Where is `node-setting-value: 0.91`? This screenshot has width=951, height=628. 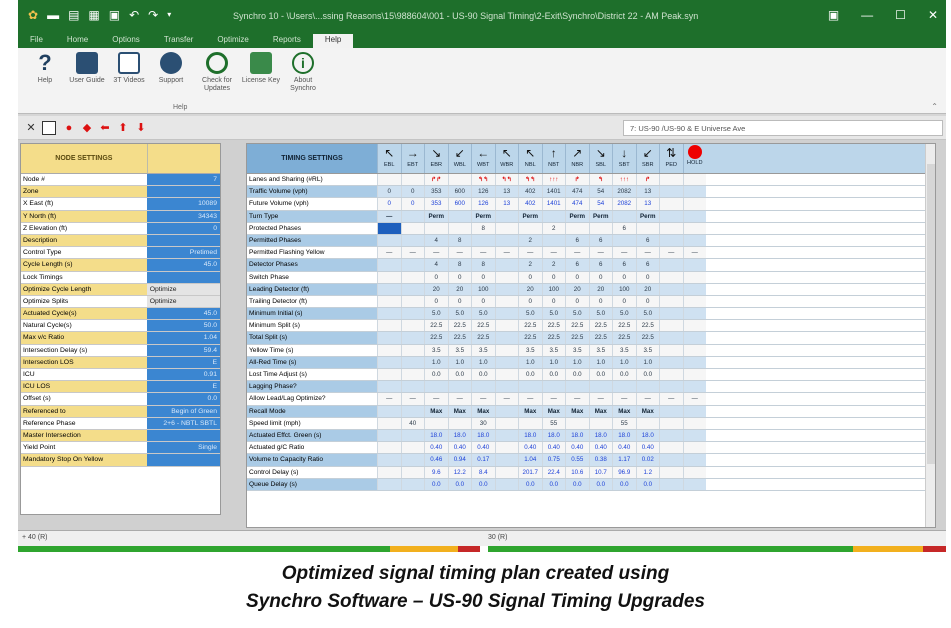
node-setting-value: 0.91 is located at coordinates (183, 375).